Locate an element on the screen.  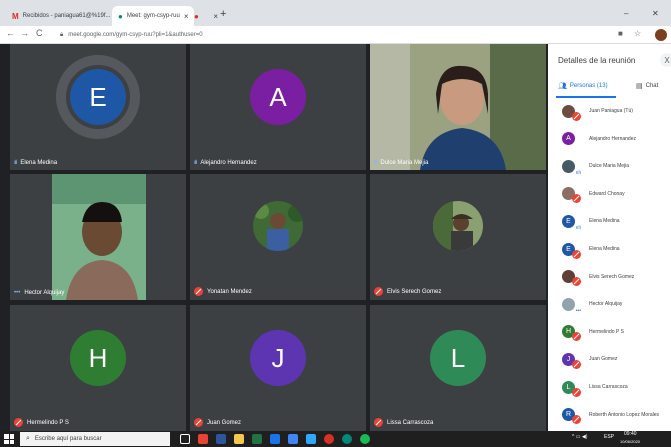
excel-app-icon is located at coordinates (257, 439).